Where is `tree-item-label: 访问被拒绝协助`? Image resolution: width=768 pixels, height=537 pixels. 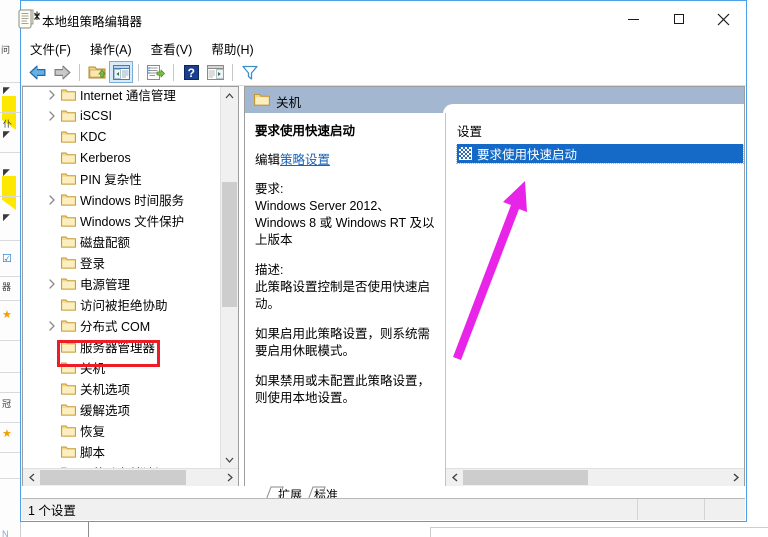 tree-item-label: 访问被拒绝协助 is located at coordinates (124, 306).